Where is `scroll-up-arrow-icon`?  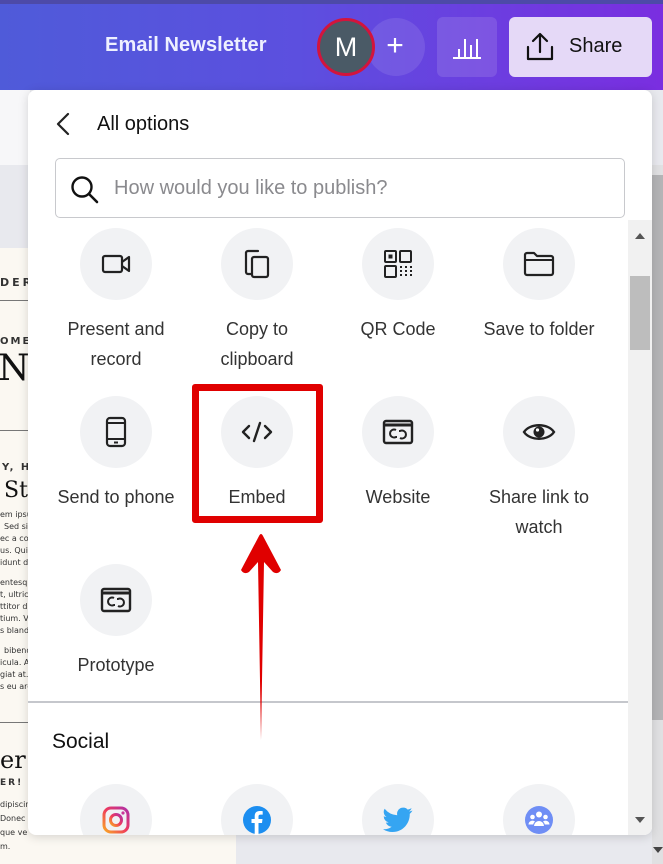
scroll-up-arrow-icon is located at coordinates (640, 236).